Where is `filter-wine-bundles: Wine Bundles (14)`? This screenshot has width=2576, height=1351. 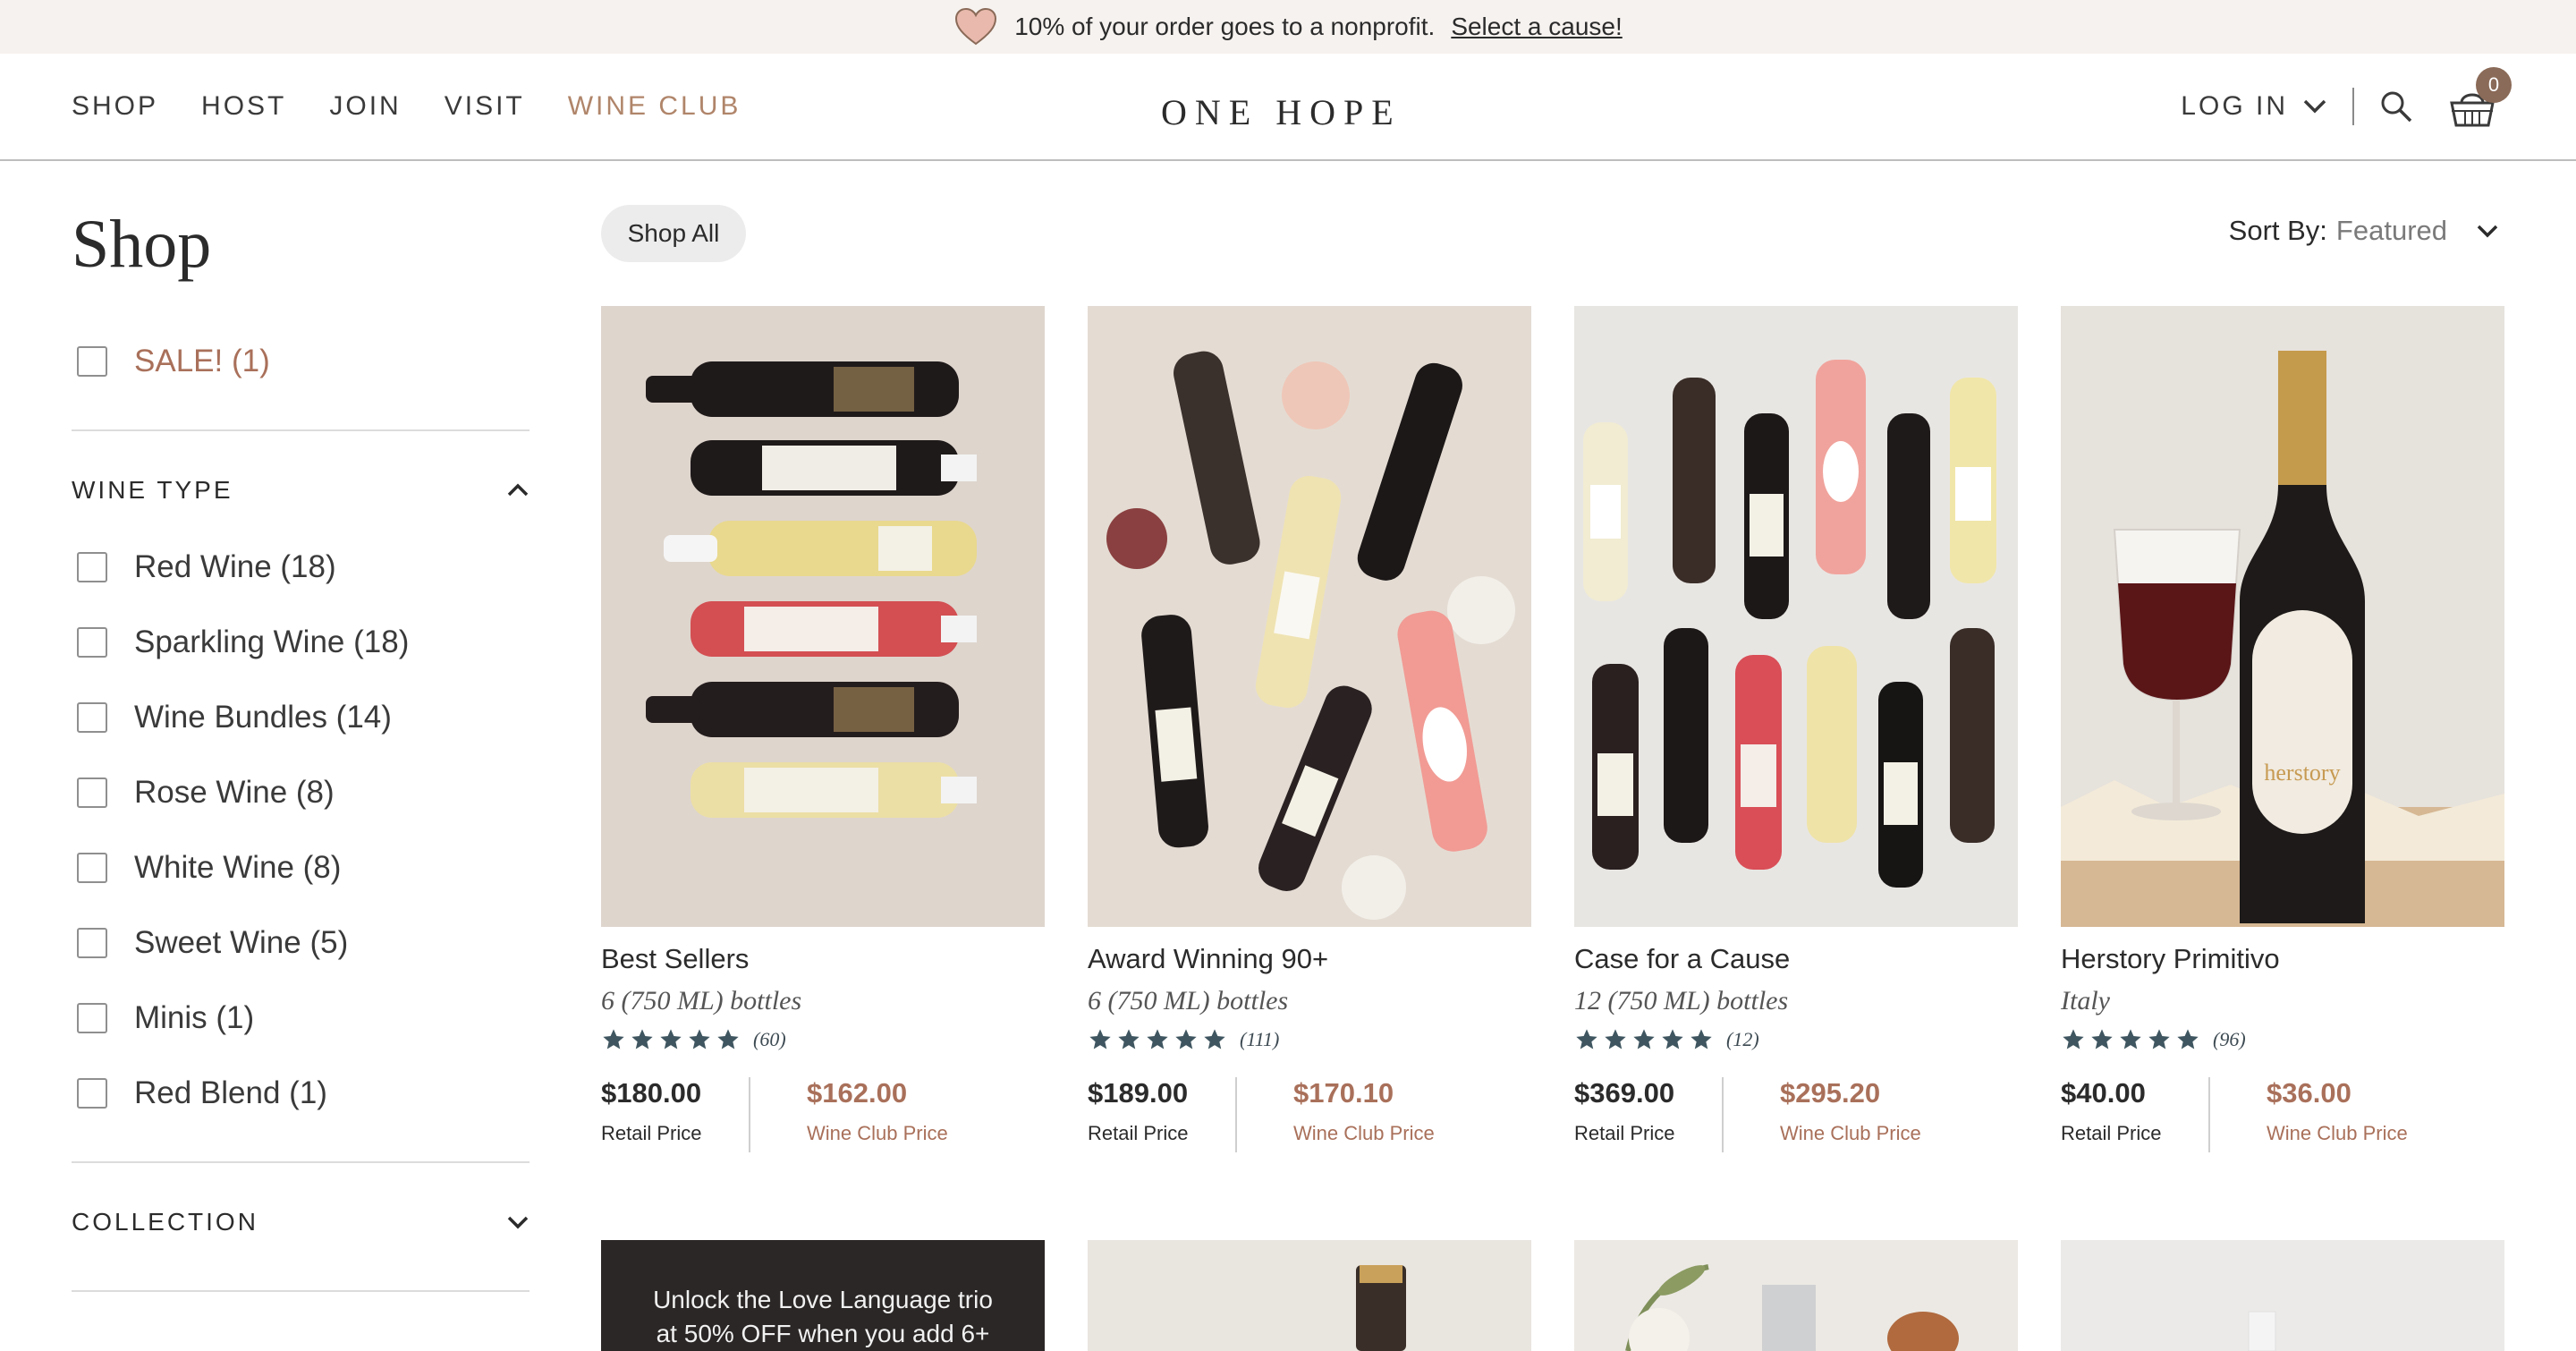
filter-wine-bundles: Wine Bundles (14) is located at coordinates (234, 718).